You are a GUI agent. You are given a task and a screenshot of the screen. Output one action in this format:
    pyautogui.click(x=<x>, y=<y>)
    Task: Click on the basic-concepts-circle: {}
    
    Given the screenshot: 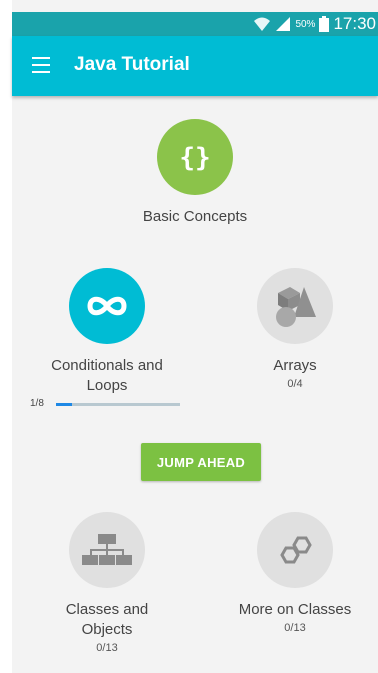 What is the action you would take?
    pyautogui.click(x=195, y=157)
    